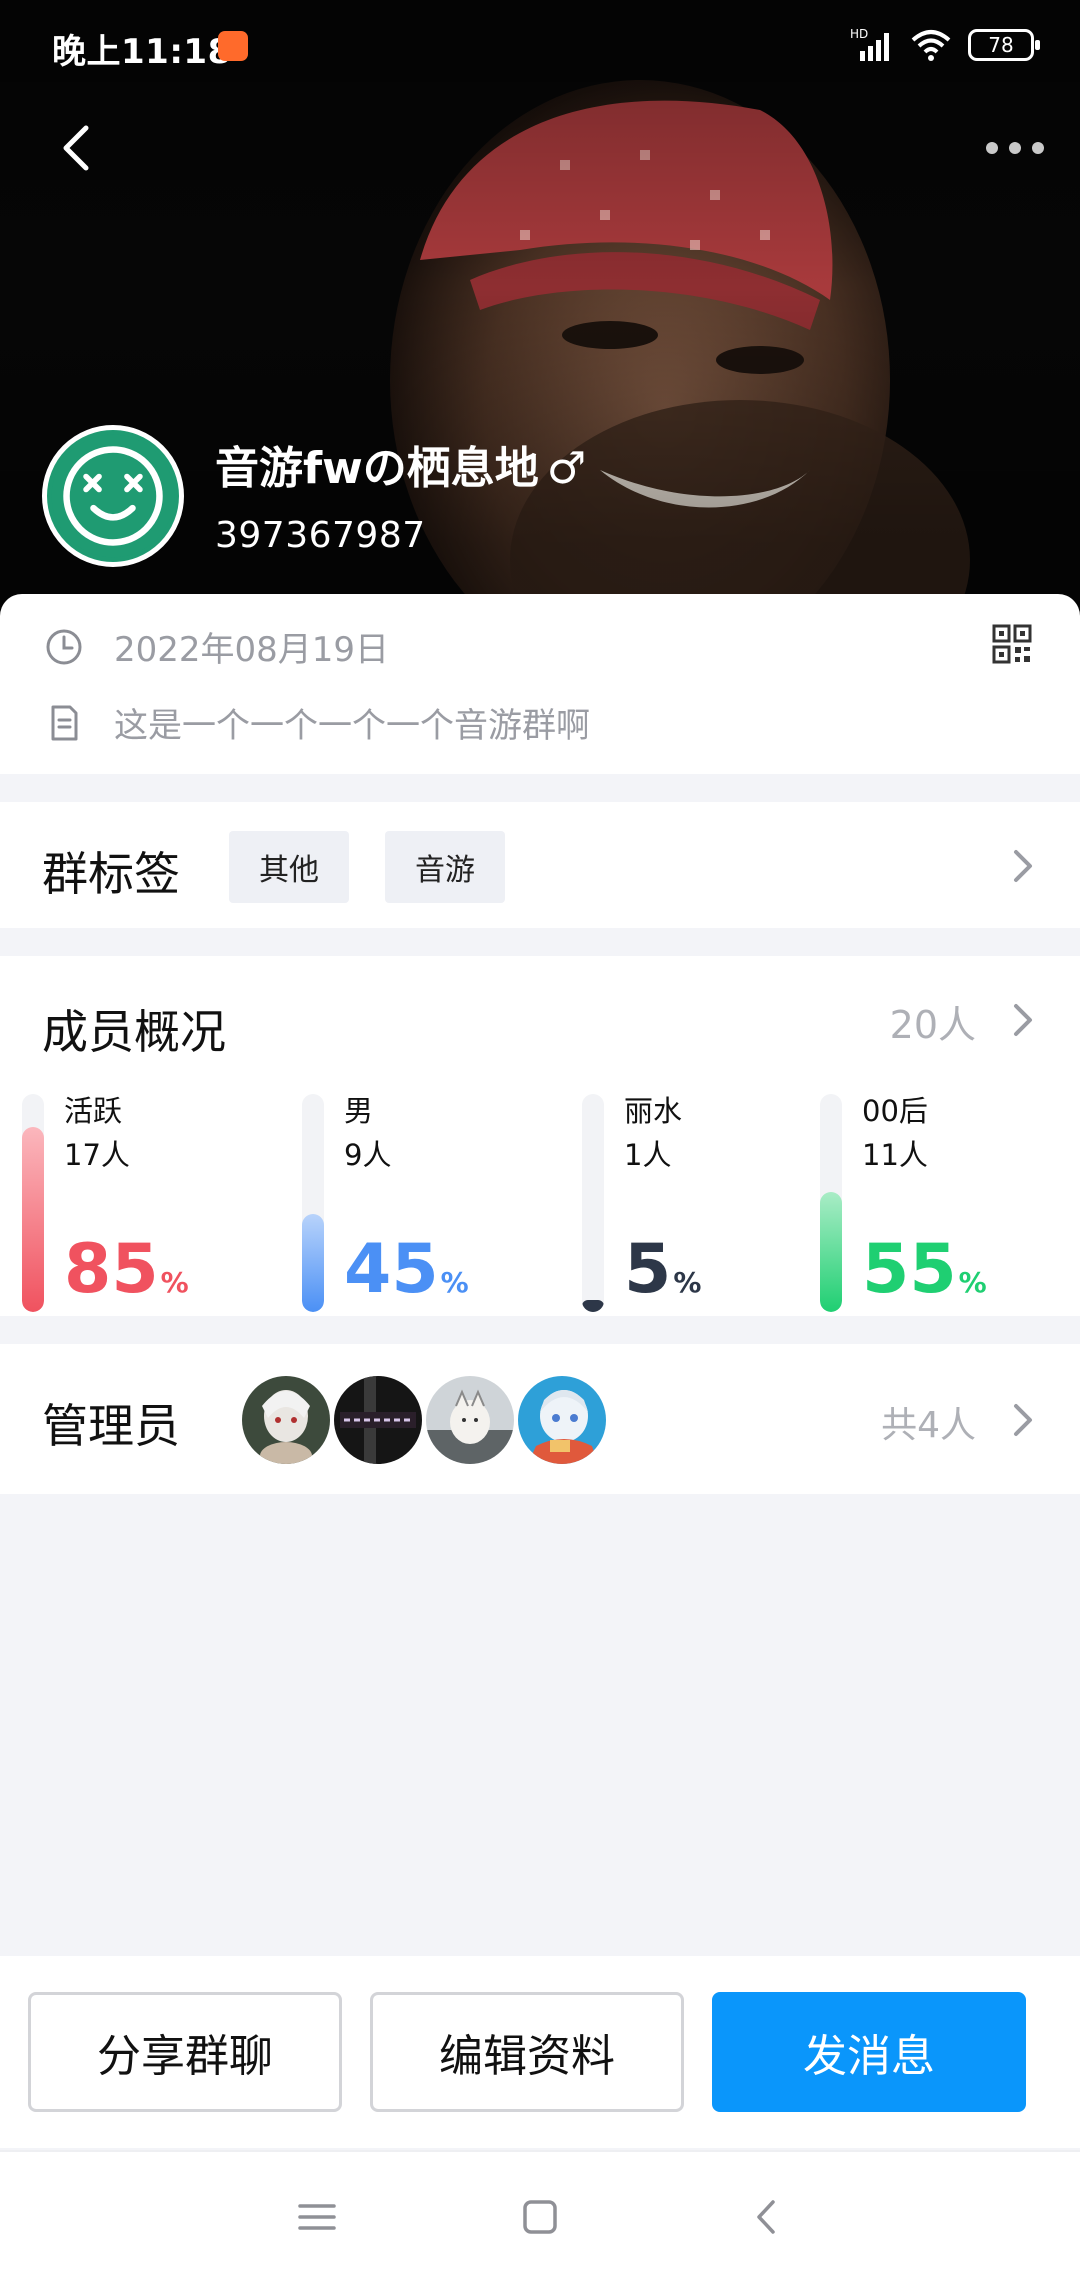 The image size is (1080, 2280). Describe the element at coordinates (78, 148) in the screenshot. I see `back-arrow-icon` at that location.